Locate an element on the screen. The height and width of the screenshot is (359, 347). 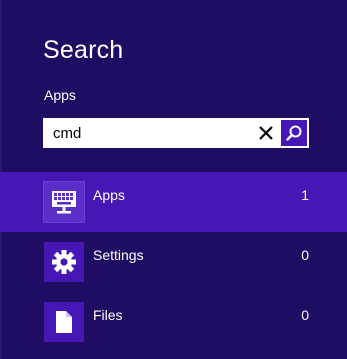
gear-icon is located at coordinates (64, 262).